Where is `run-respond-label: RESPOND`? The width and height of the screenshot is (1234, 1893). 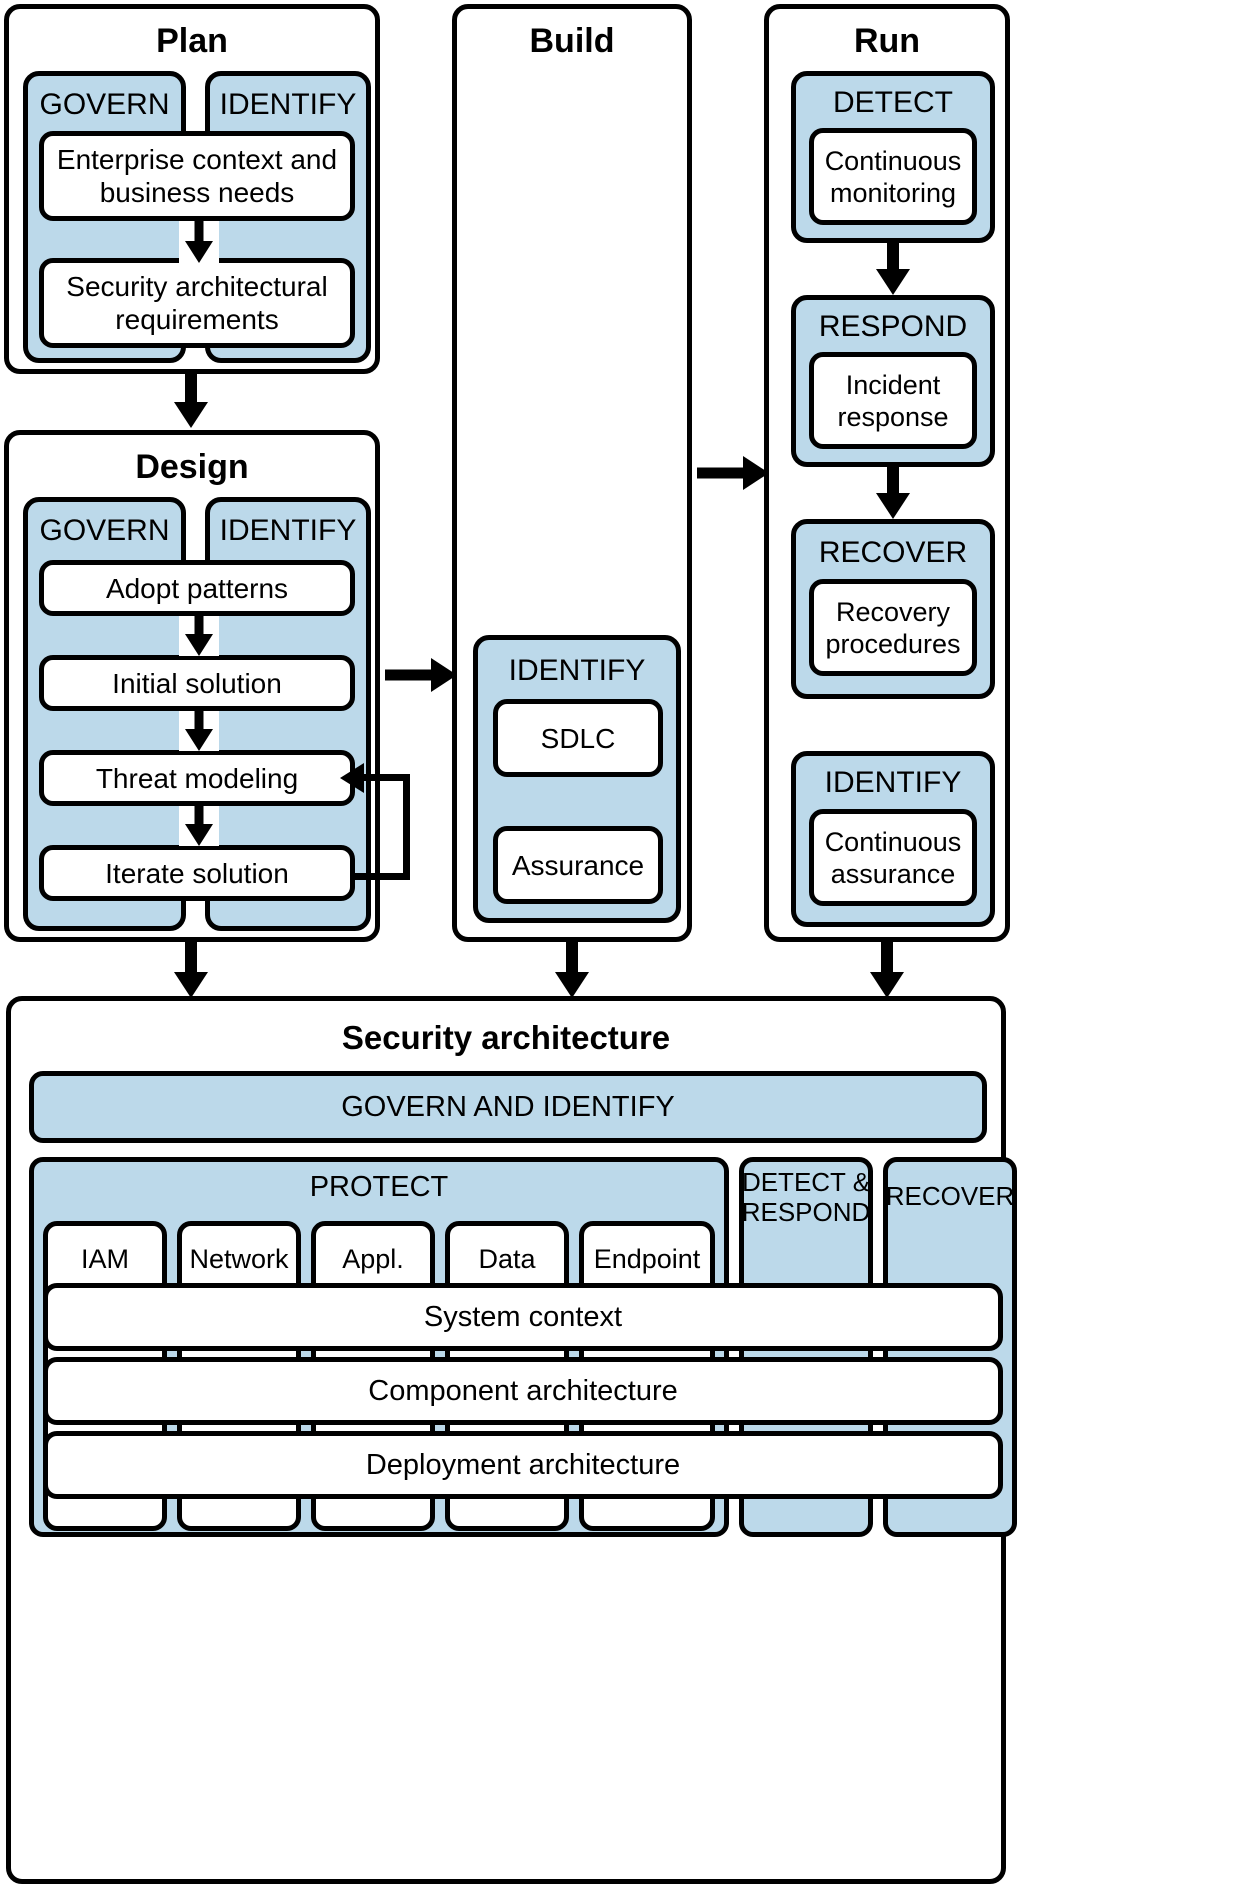 run-respond-label: RESPOND is located at coordinates (893, 326).